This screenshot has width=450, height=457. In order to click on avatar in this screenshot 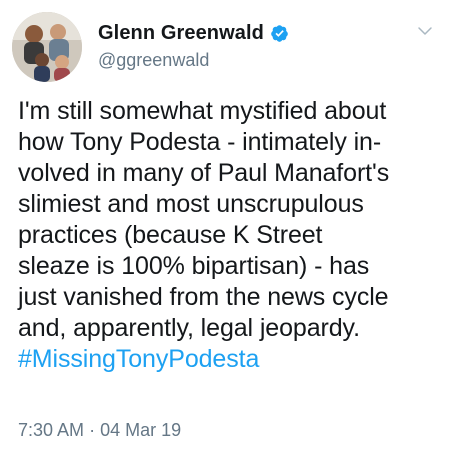, I will do `click(47, 47)`.